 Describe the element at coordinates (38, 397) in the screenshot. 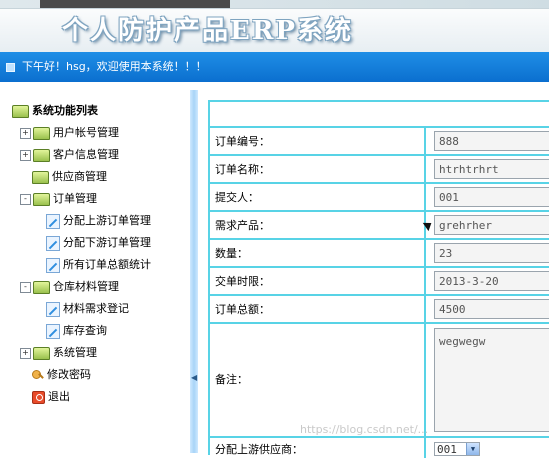

I see `exit-icon` at that location.